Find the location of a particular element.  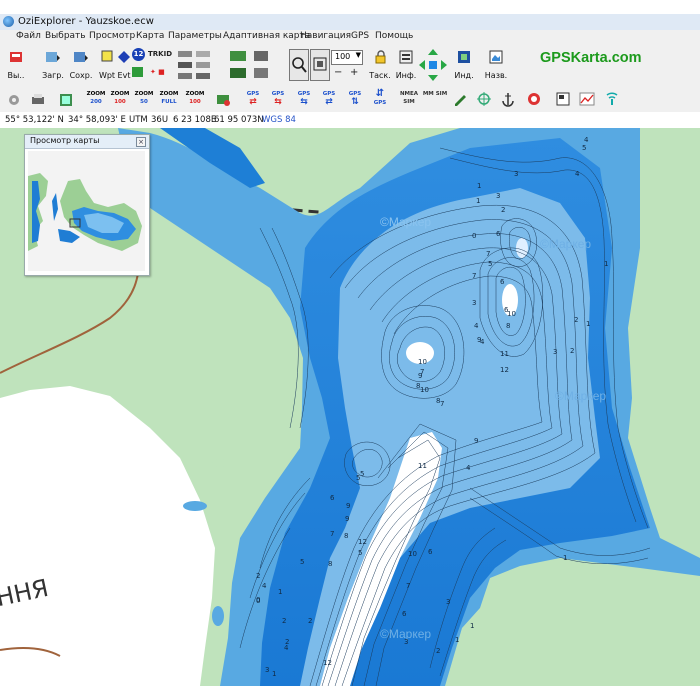

overview-panel: Просмотр карты × is located at coordinates (87, 205).